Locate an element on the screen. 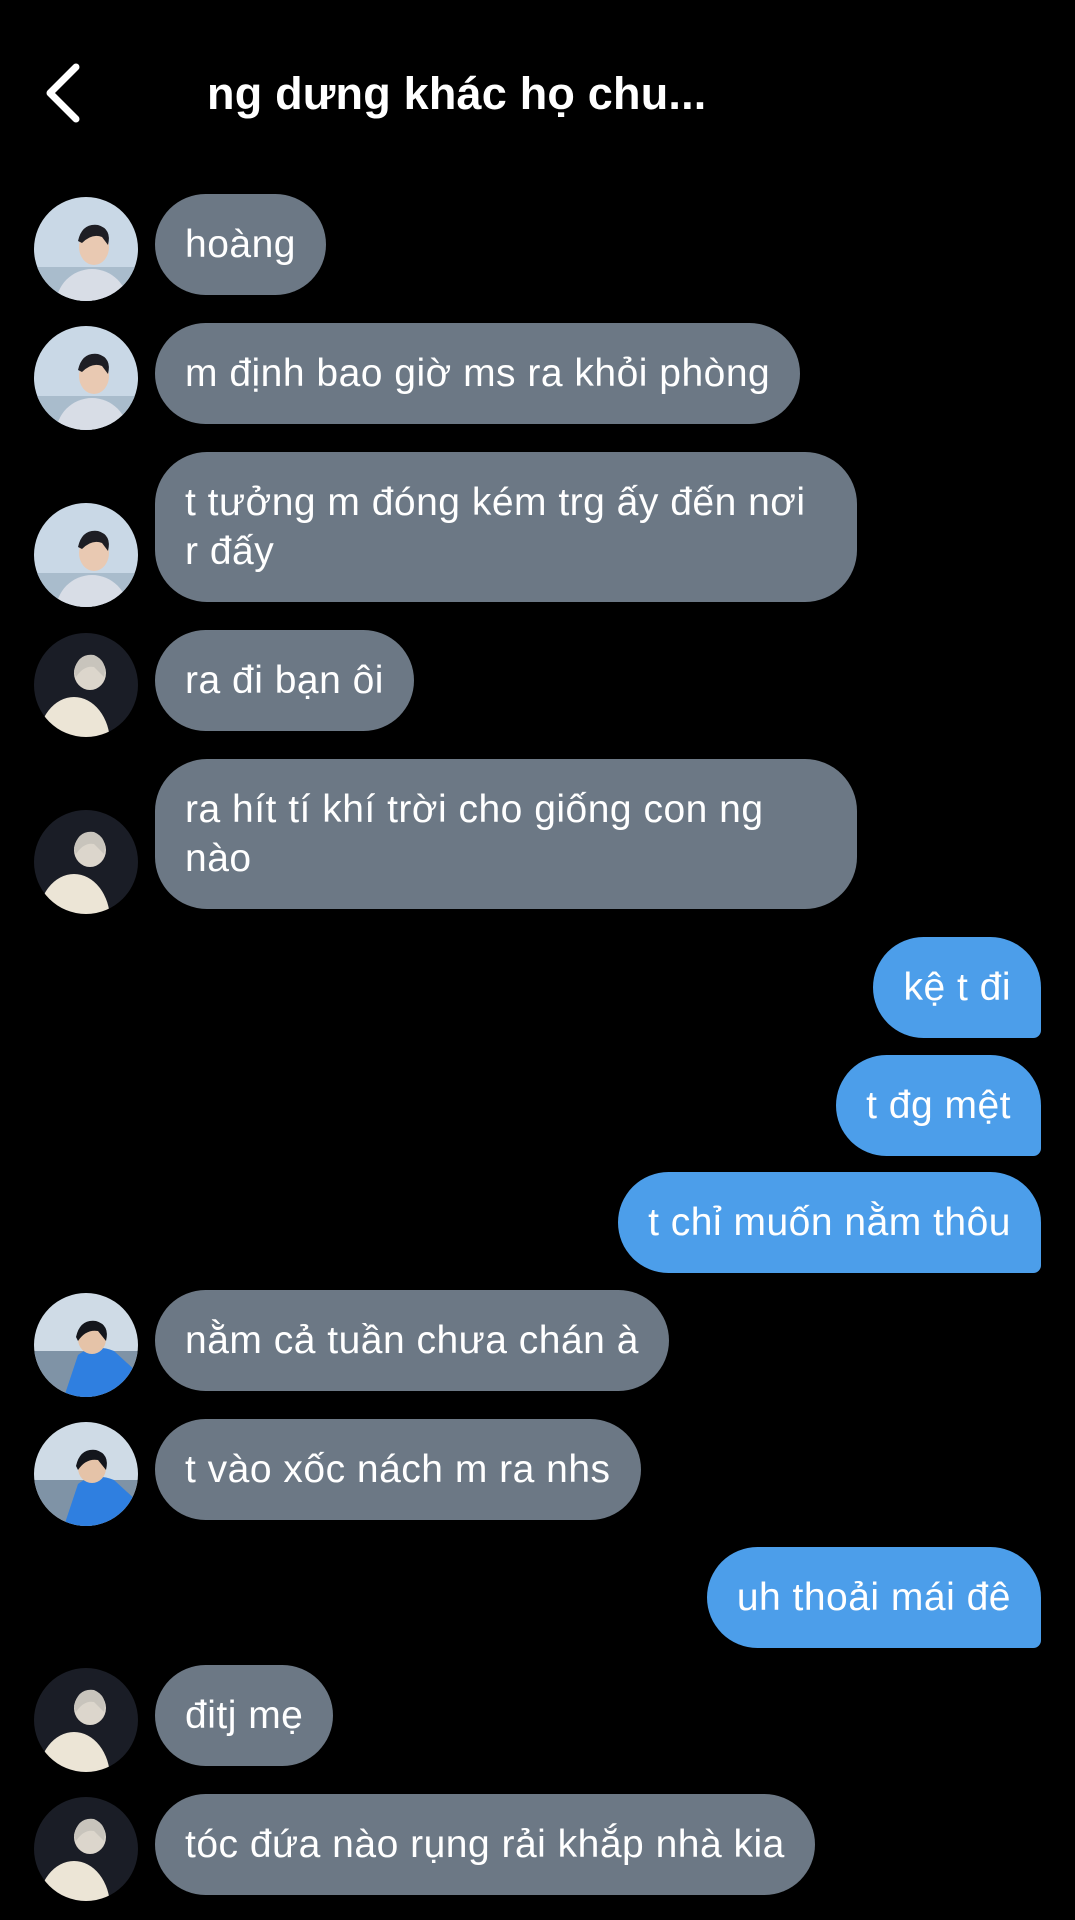 The image size is (1075, 1920). message-bubble-outgoing: t đg mệt is located at coordinates (938, 1105).